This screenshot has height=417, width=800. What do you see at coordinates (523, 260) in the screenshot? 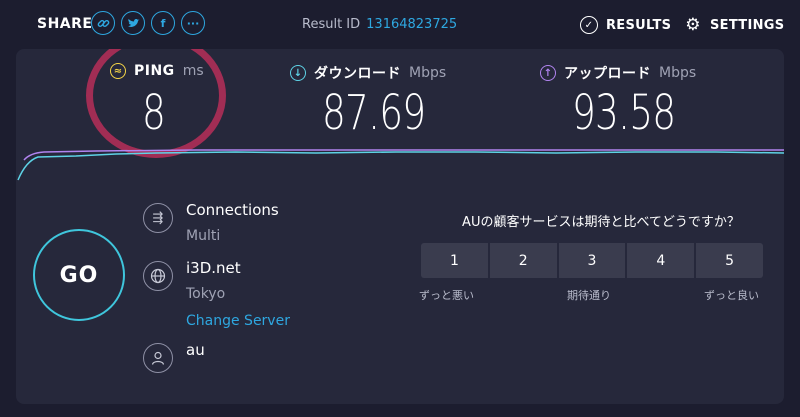
I see `rating-option-2: 2` at bounding box center [523, 260].